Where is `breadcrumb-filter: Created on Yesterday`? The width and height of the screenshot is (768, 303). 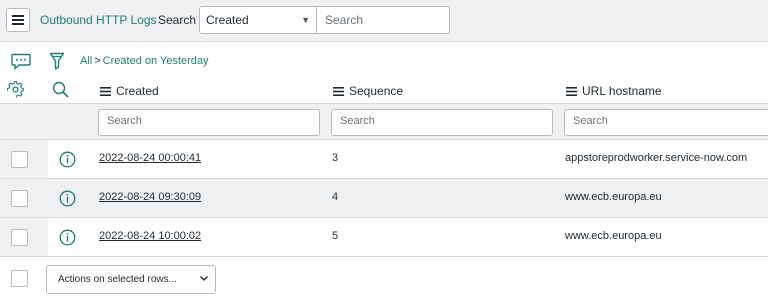
breadcrumb-filter: Created on Yesterday is located at coordinates (156, 61).